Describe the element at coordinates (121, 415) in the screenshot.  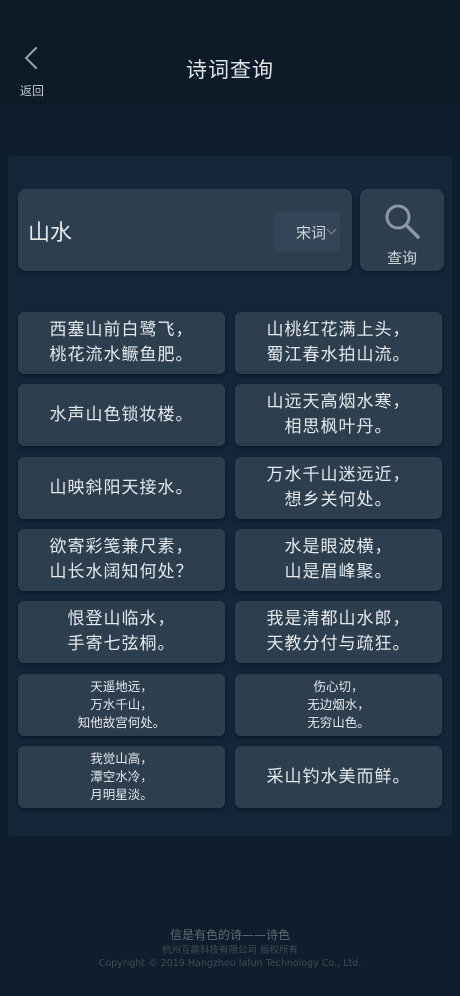
I see `result-card: 水声山色锁妆楼。` at that location.